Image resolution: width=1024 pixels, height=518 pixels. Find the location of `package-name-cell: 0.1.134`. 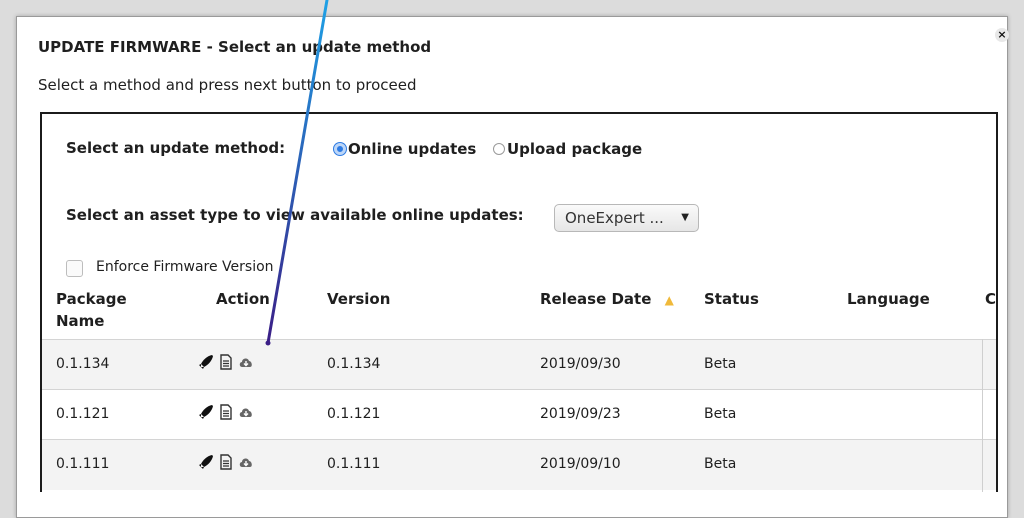

package-name-cell: 0.1.134 is located at coordinates (83, 364).